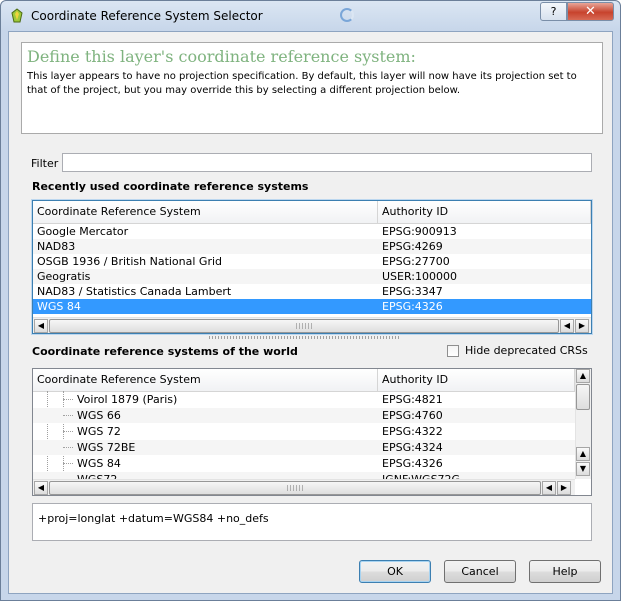  What do you see at coordinates (134, 291) in the screenshot?
I see `crs-name-cell: NAD83 / Statistics Canada Lambert` at bounding box center [134, 291].